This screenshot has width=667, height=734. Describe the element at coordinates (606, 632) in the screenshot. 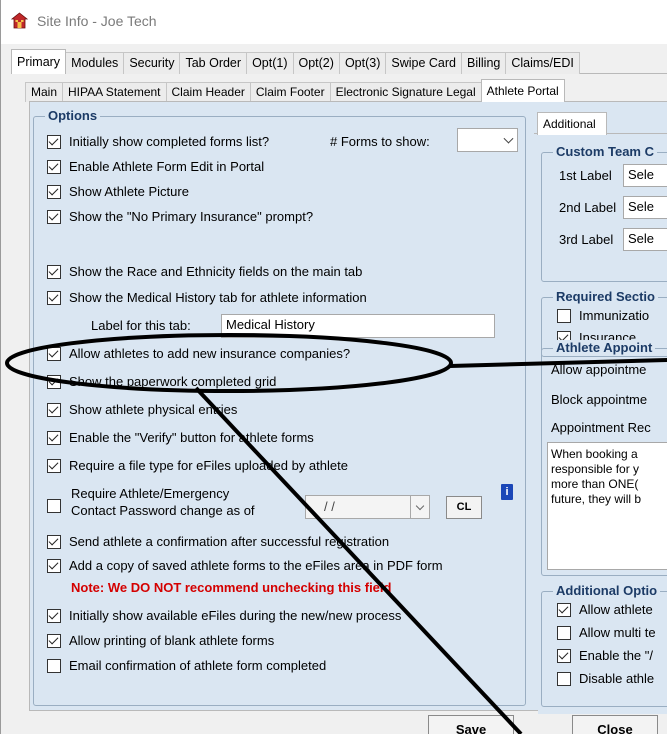

I see `allow-multi-row: Allow multi te` at that location.